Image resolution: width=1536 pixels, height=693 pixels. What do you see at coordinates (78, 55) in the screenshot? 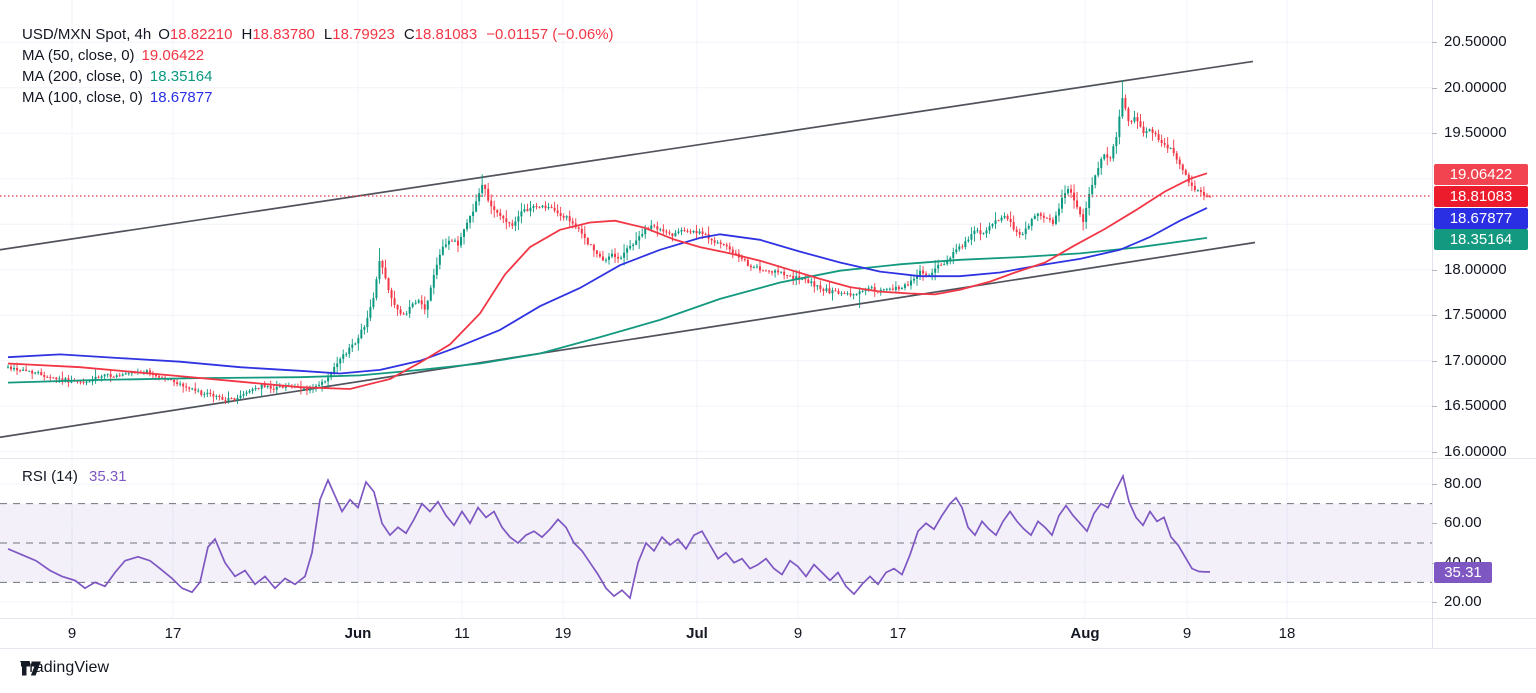
I see `ma50-label: MA (50, close, 0)` at bounding box center [78, 55].